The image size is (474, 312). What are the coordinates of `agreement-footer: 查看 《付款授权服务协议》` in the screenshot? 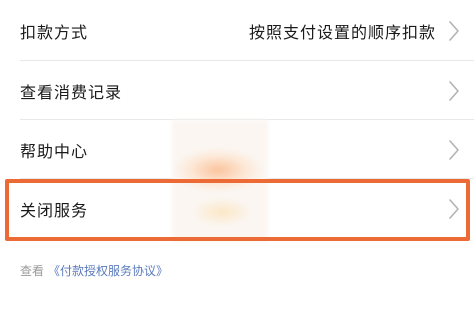 It's located at (94, 270).